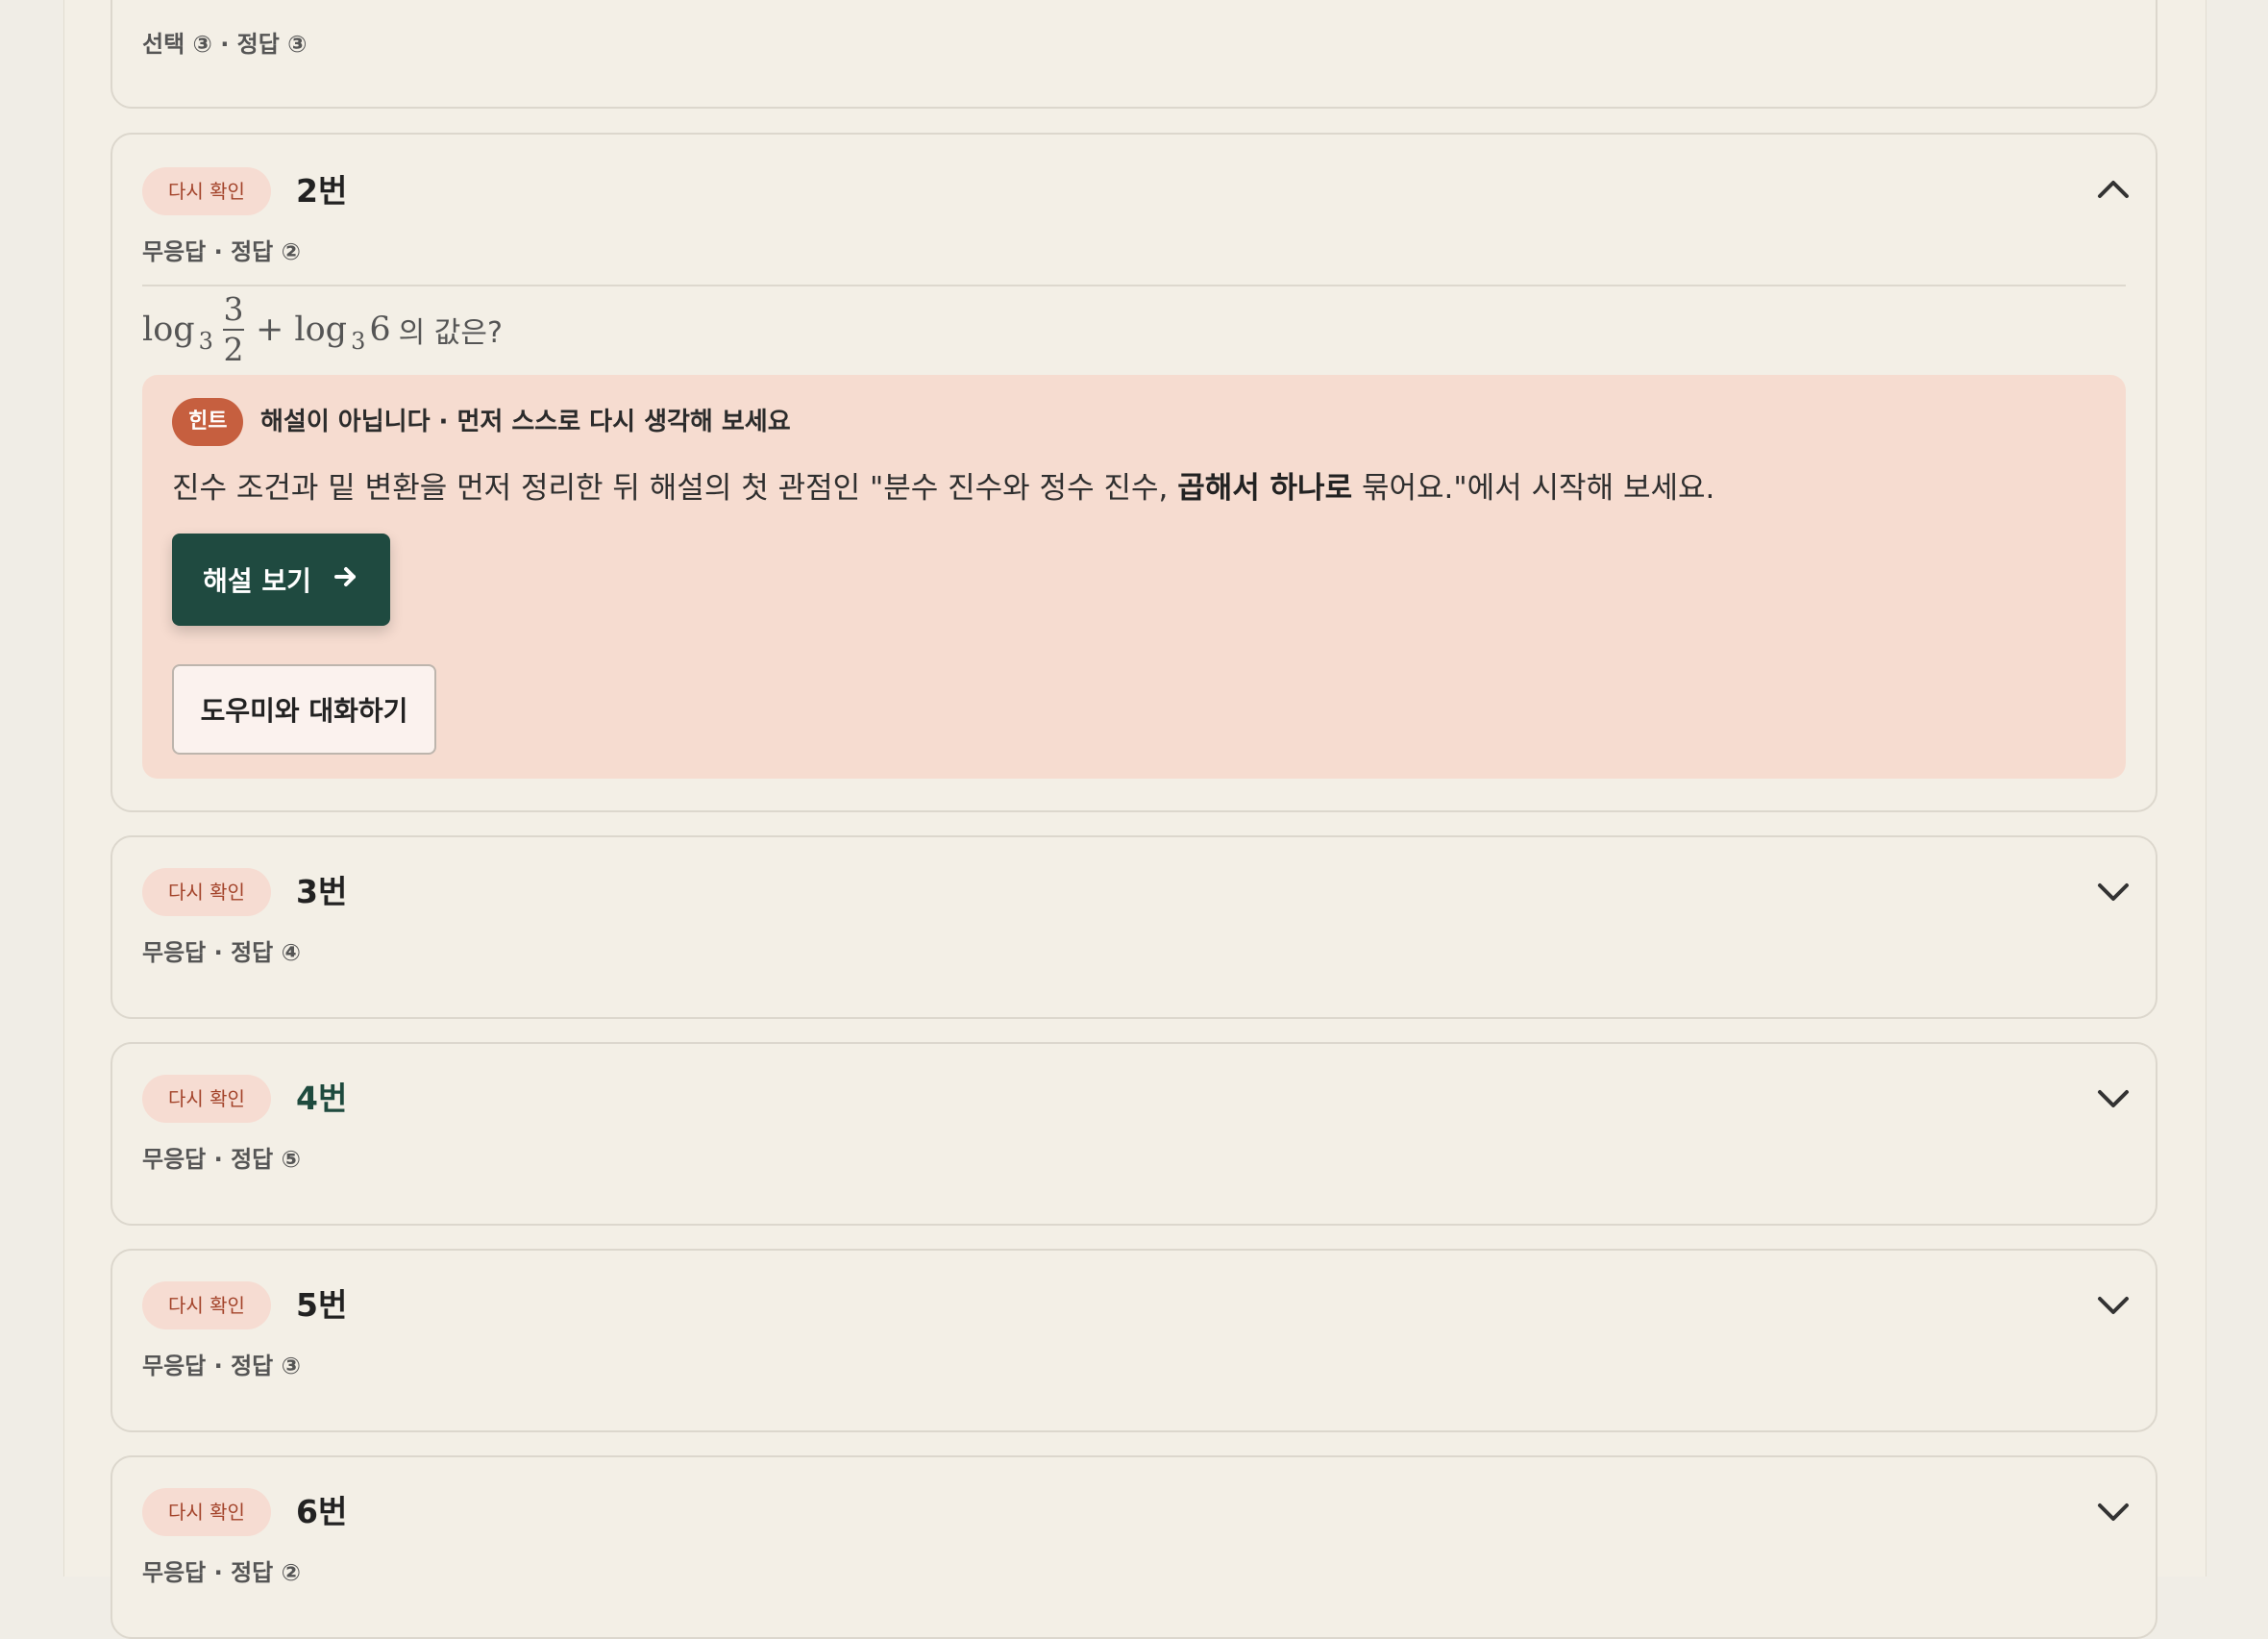 The height and width of the screenshot is (1639, 2268). I want to click on arrow-right-icon, so click(346, 580).